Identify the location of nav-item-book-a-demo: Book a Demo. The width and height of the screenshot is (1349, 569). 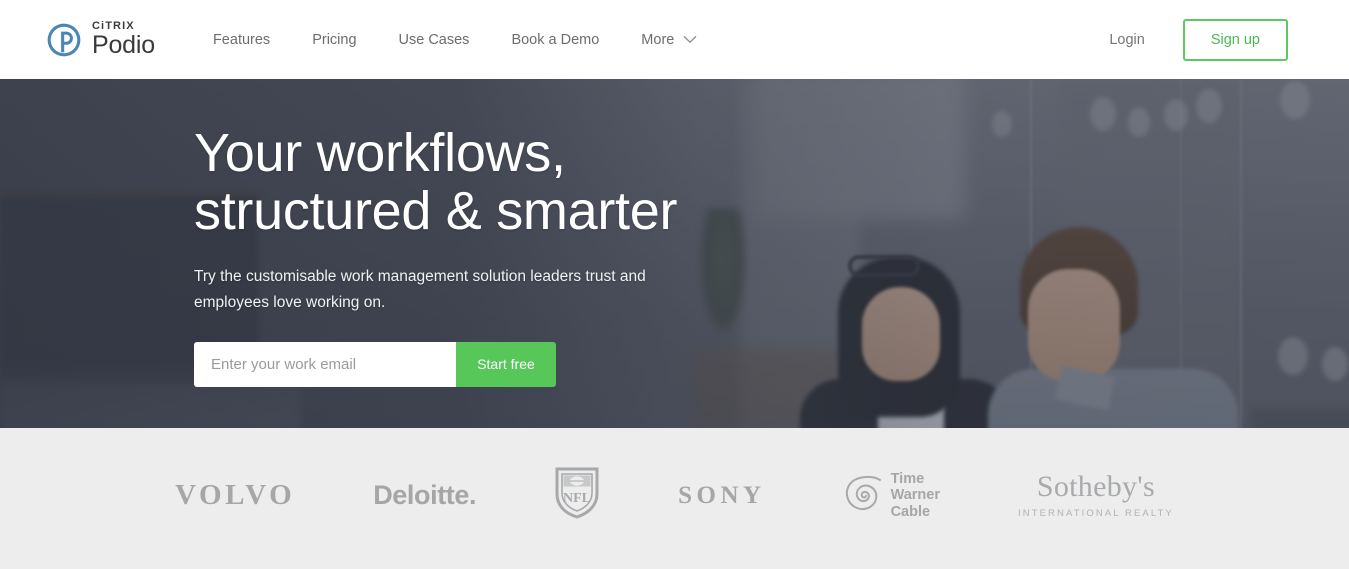
(555, 40).